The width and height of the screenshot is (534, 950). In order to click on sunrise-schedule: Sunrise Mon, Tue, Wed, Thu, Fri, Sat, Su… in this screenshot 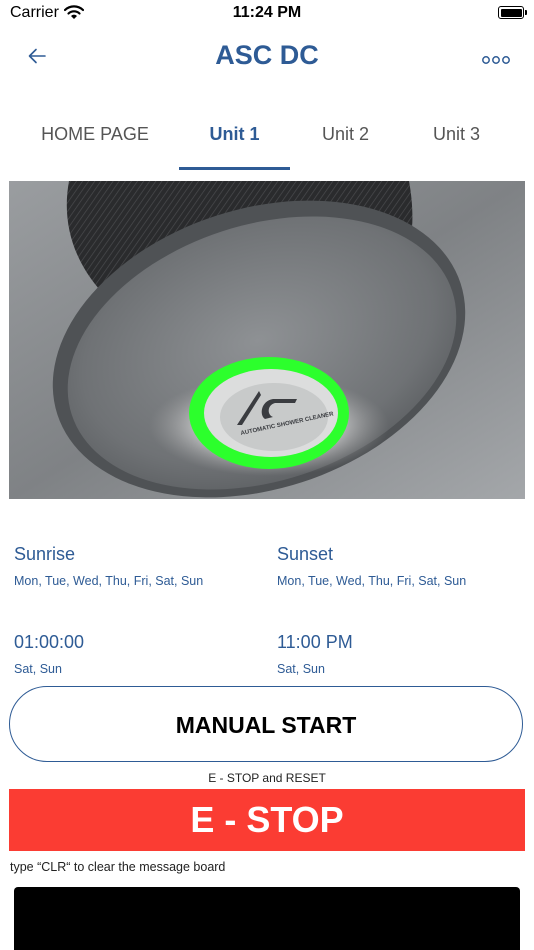, I will do `click(108, 566)`.